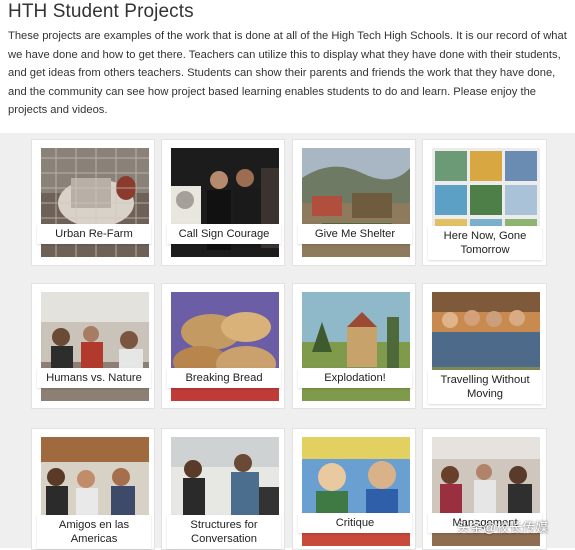 The image size is (575, 550). What do you see at coordinates (223, 489) in the screenshot?
I see `project-card-structures-for-conversation: Structures for Conversation` at bounding box center [223, 489].